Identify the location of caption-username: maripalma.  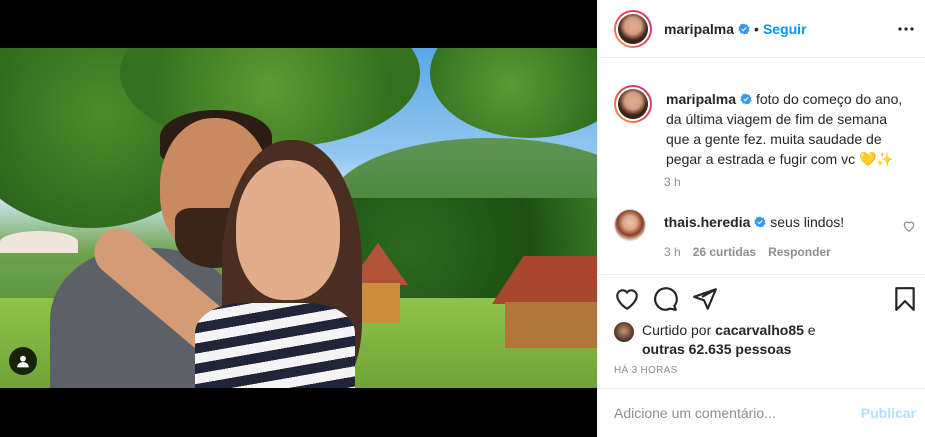
(701, 99).